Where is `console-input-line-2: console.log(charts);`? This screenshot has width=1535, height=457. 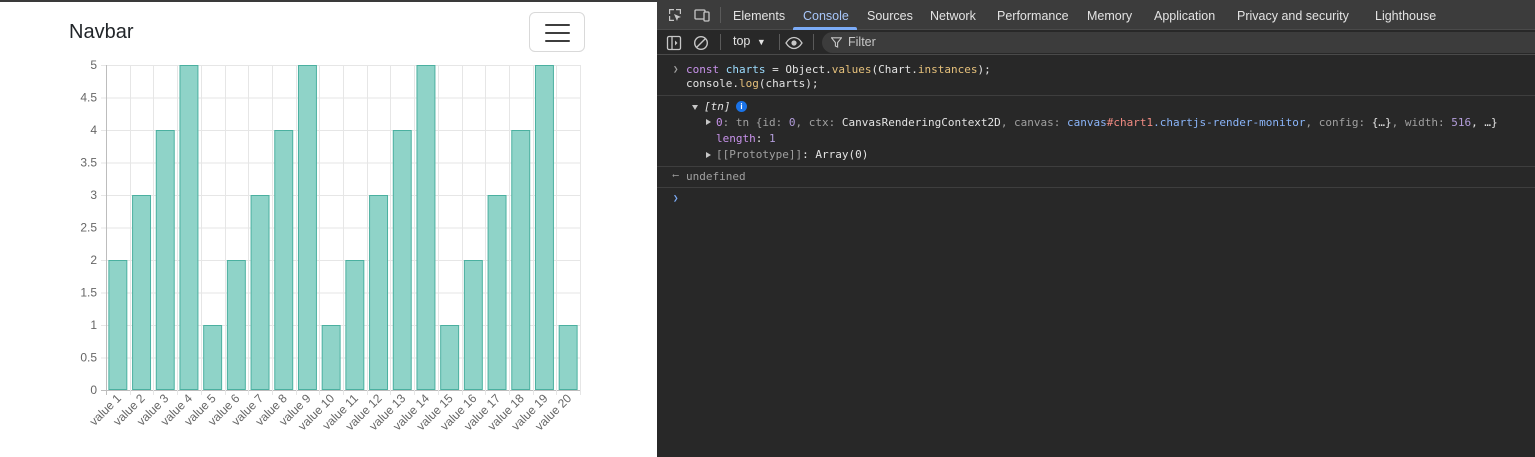
console-input-line-2: console.log(charts); is located at coordinates (752, 83).